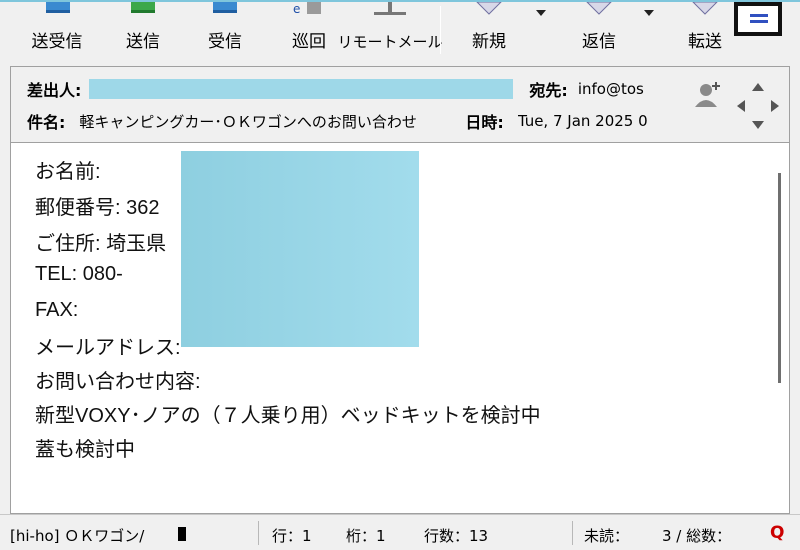 The image size is (800, 550). I want to click on patrol-button: e 巡回, so click(309, 30).